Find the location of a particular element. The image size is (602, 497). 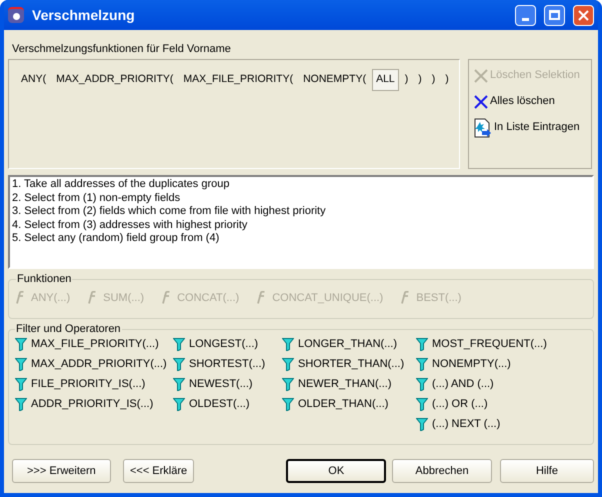

dialog-button: OK is located at coordinates (336, 471).